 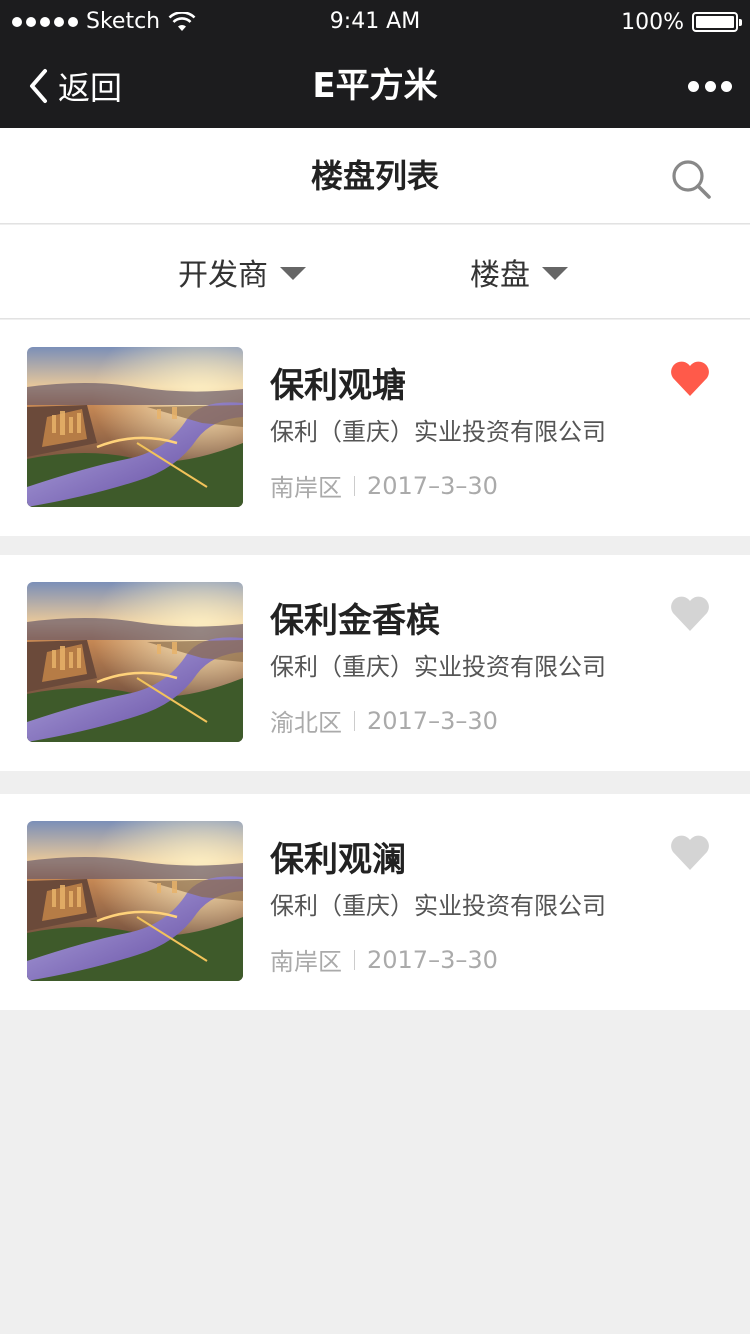 I want to click on property-filter-label: 楼盘, so click(x=500, y=275).